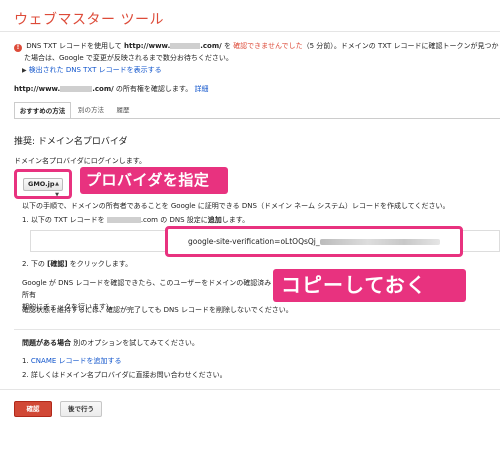  I want to click on provider-select: GMO.jp ▲ ▼, so click(43, 188).